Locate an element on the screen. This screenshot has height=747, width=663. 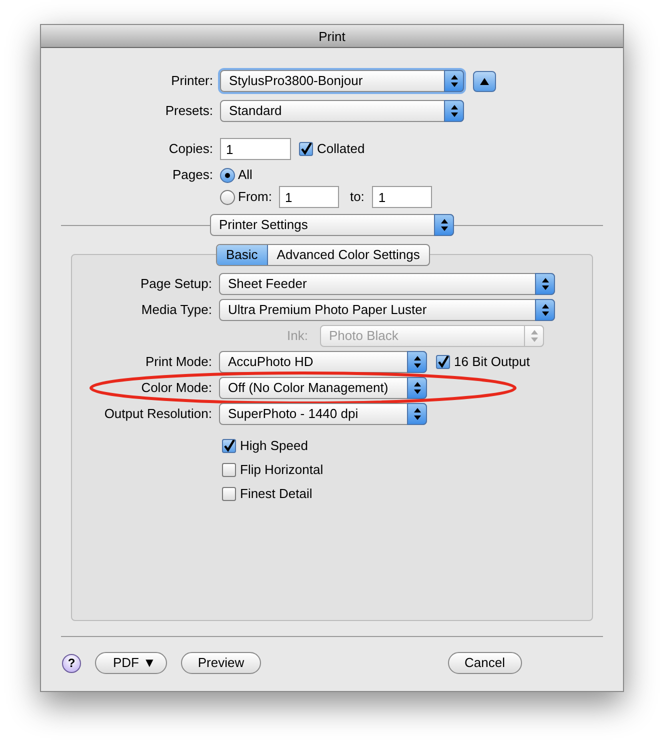
to-field: 1 is located at coordinates (402, 197).